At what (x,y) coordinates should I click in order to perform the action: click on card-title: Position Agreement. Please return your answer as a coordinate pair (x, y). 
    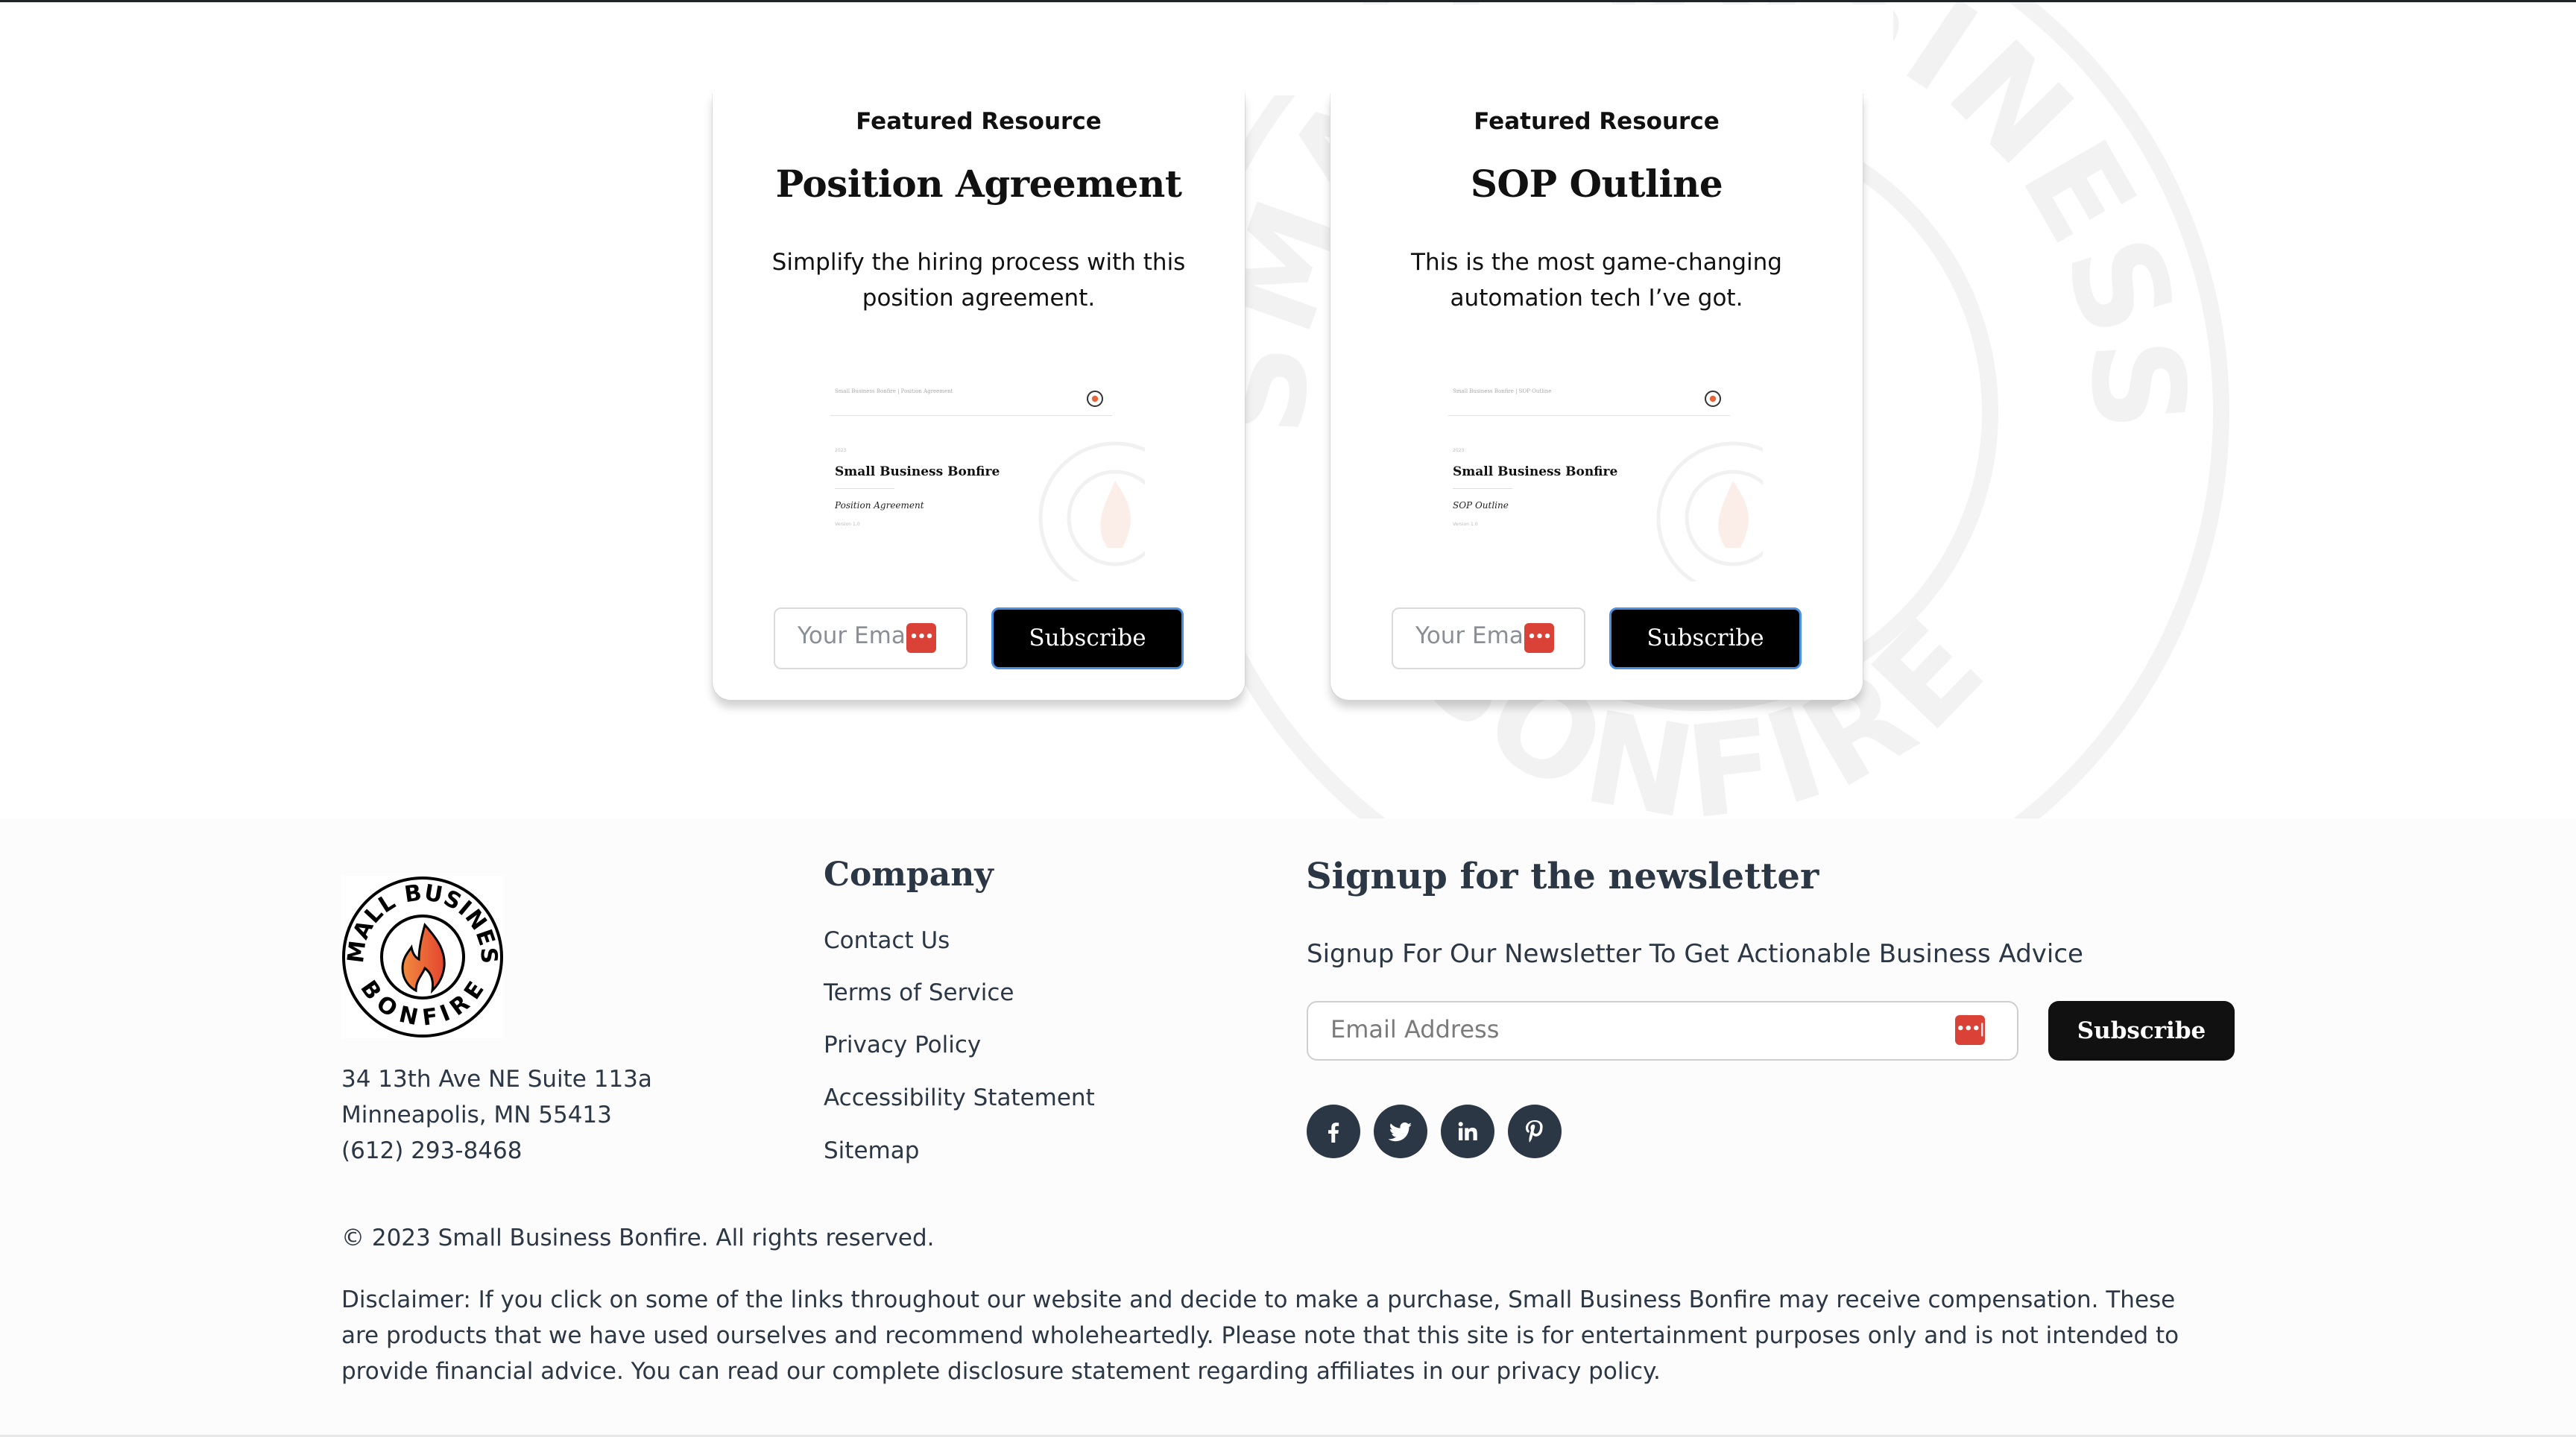
    Looking at the image, I should click on (979, 184).